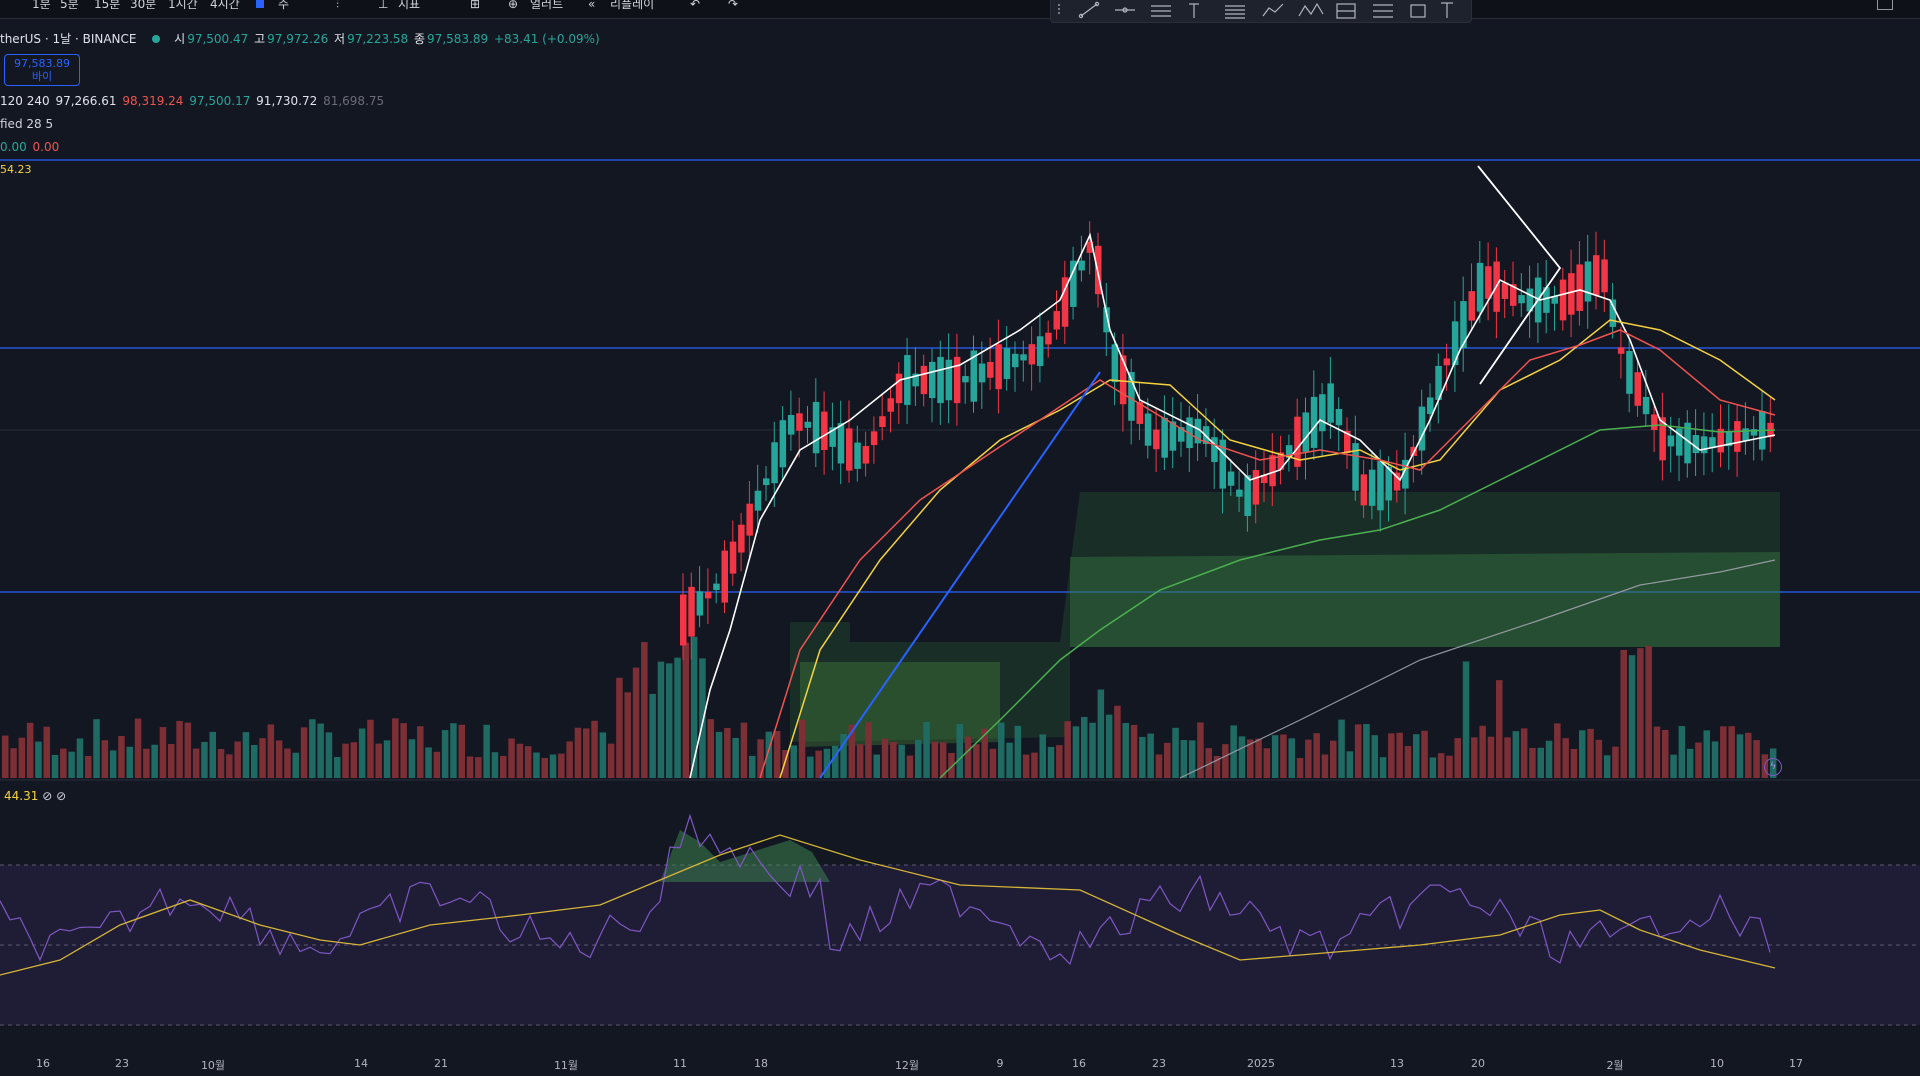 This screenshot has height=1076, width=1920. Describe the element at coordinates (383, 9) in the screenshot. I see `indicators-icon: ⊥` at that location.